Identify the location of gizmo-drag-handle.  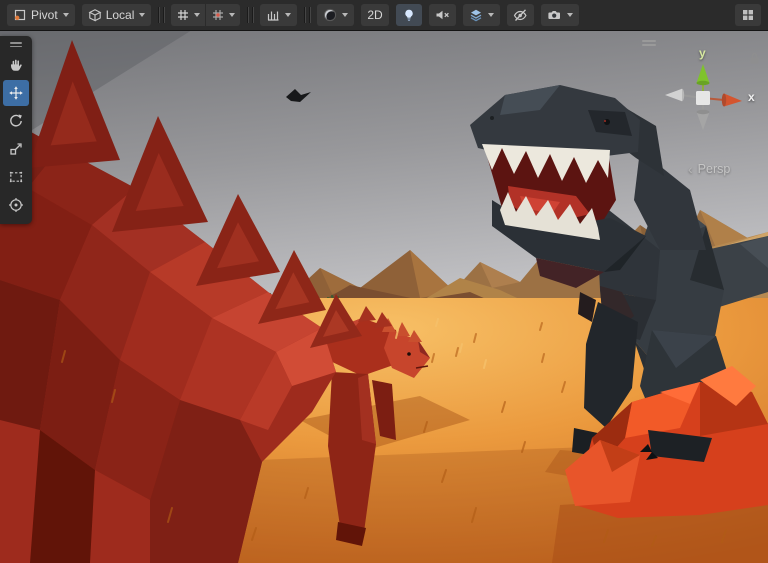
(649, 43).